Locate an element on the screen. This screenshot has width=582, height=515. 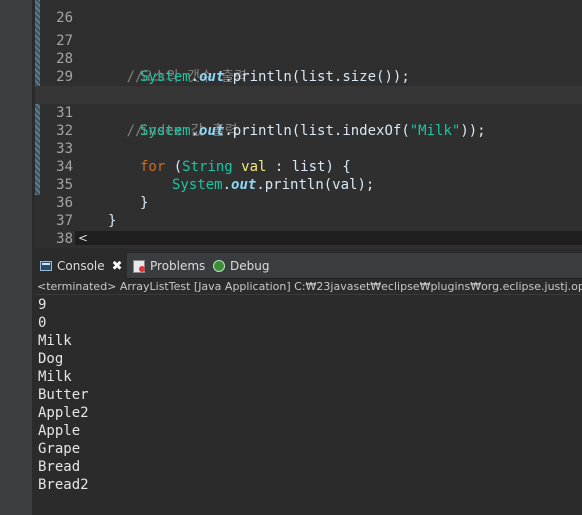
tab-console: Console ✖ is located at coordinates (81, 266).